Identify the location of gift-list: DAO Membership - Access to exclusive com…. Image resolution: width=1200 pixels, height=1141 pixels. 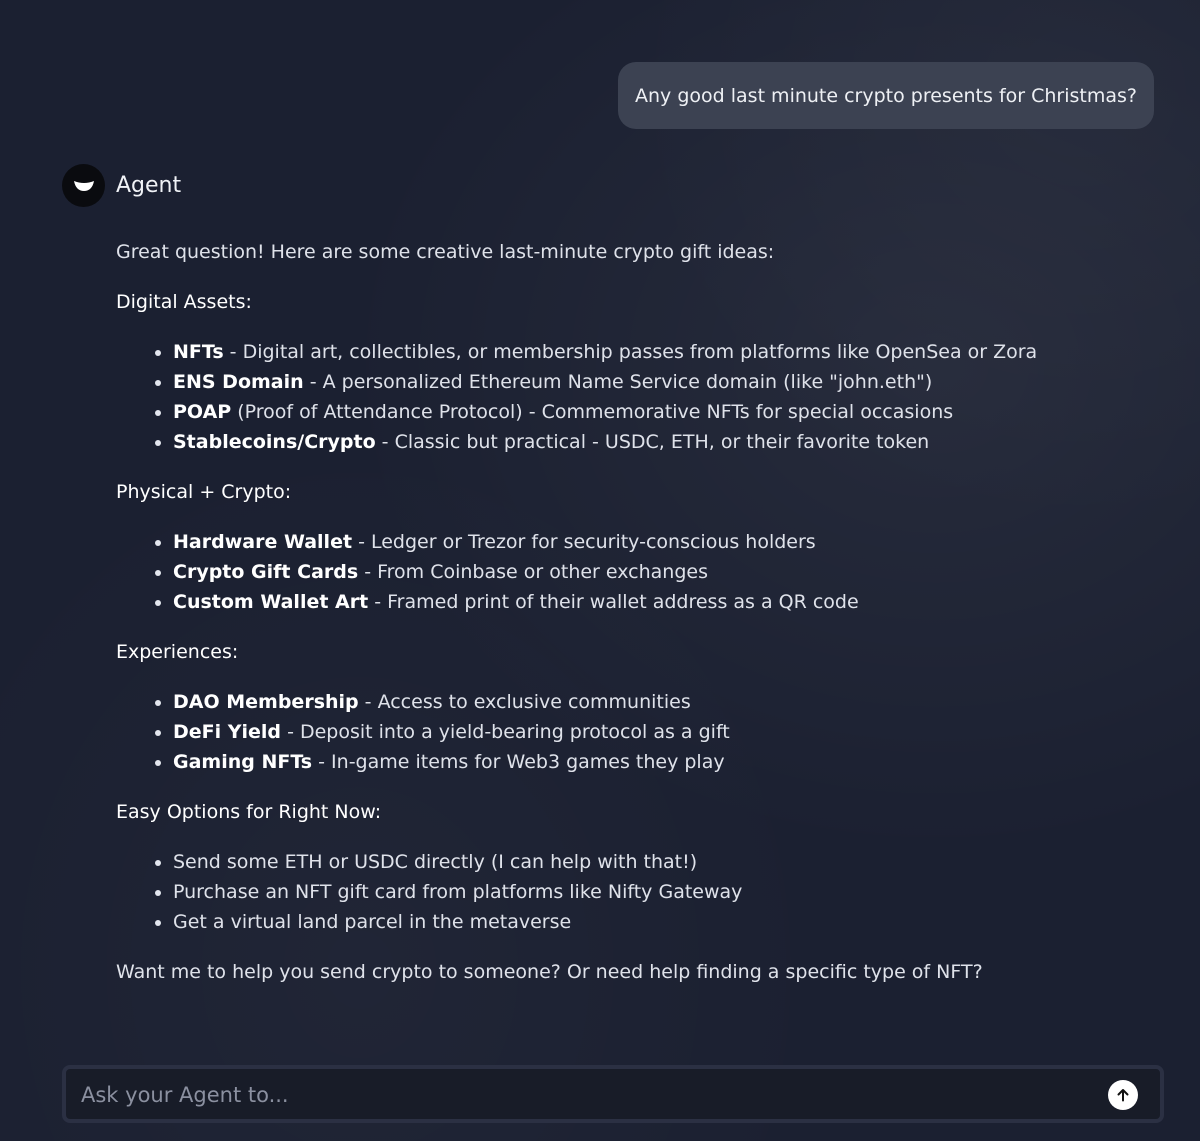
(636, 732).